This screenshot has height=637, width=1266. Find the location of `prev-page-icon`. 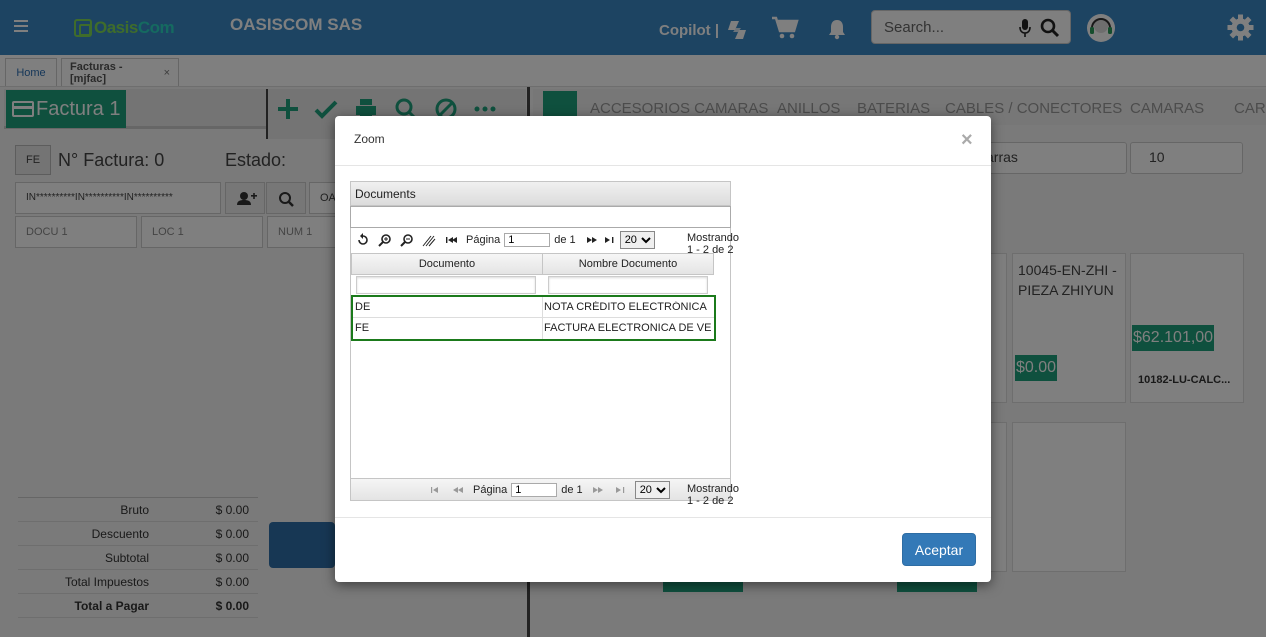

prev-page-icon is located at coordinates (458, 490).